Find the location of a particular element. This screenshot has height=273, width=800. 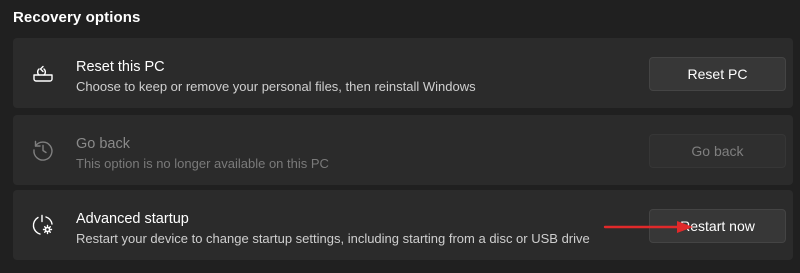

go-back-button: Go back is located at coordinates (717, 151).